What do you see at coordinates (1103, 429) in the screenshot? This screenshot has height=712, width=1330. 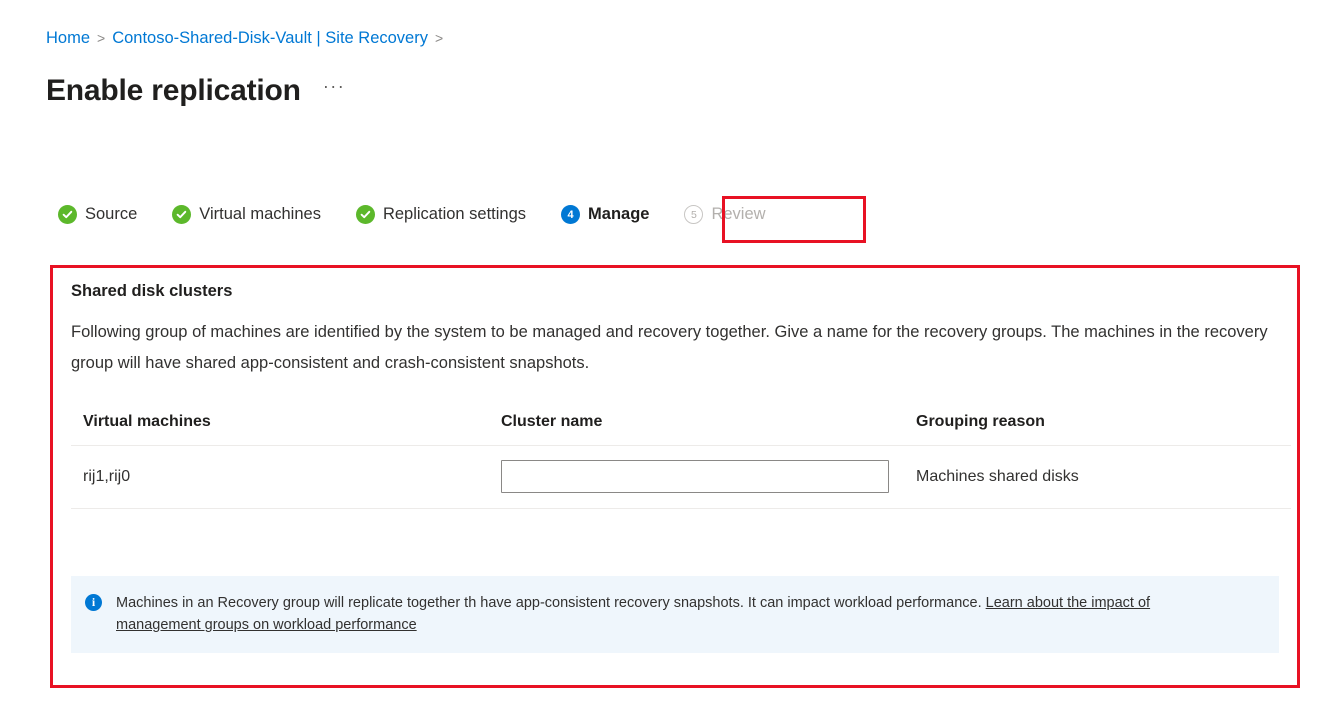 I see `column-header-grouping-reason: Grouping reason` at bounding box center [1103, 429].